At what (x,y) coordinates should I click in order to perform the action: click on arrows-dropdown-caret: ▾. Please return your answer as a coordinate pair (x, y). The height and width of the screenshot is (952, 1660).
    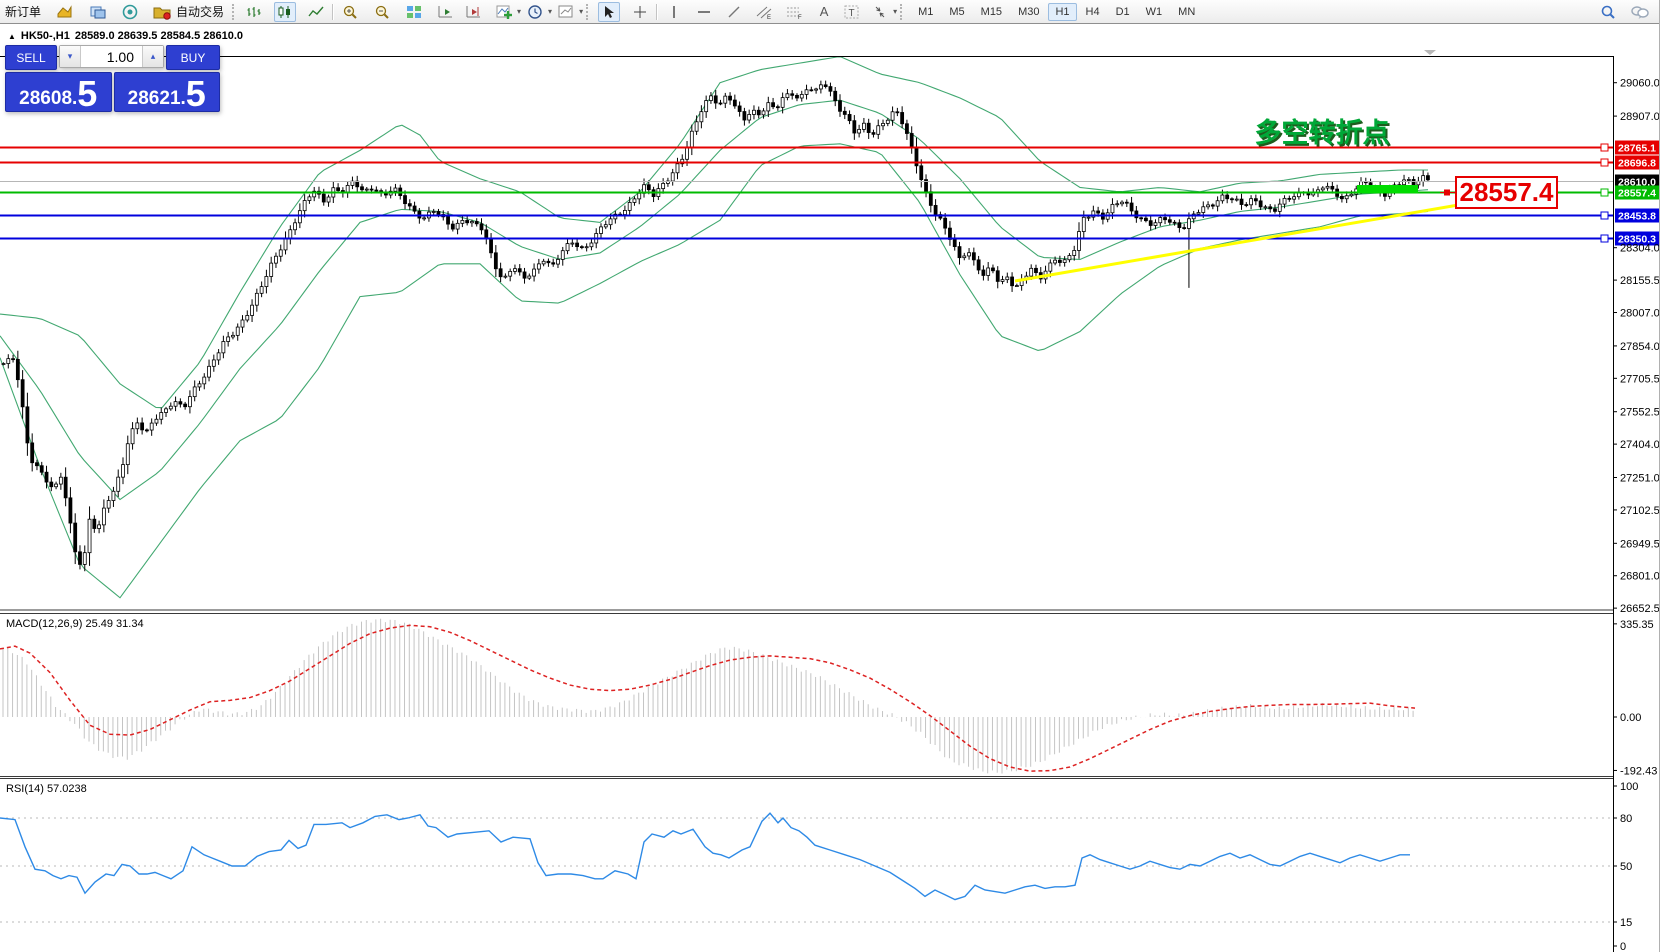
    Looking at the image, I should click on (895, 11).